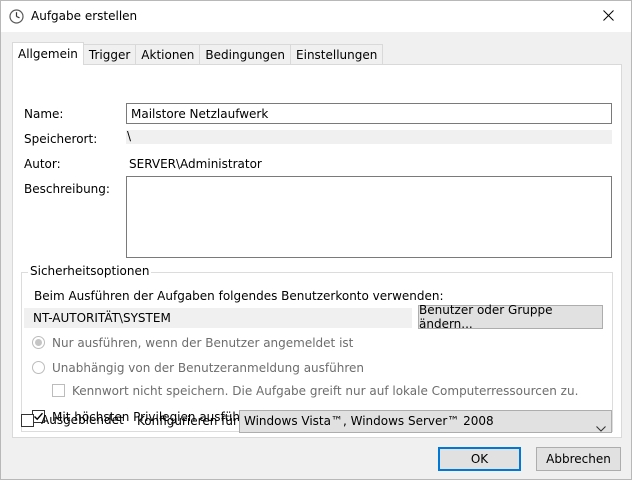 The width and height of the screenshot is (632, 480). What do you see at coordinates (109, 54) in the screenshot?
I see `tab-trigger: Trigger` at bounding box center [109, 54].